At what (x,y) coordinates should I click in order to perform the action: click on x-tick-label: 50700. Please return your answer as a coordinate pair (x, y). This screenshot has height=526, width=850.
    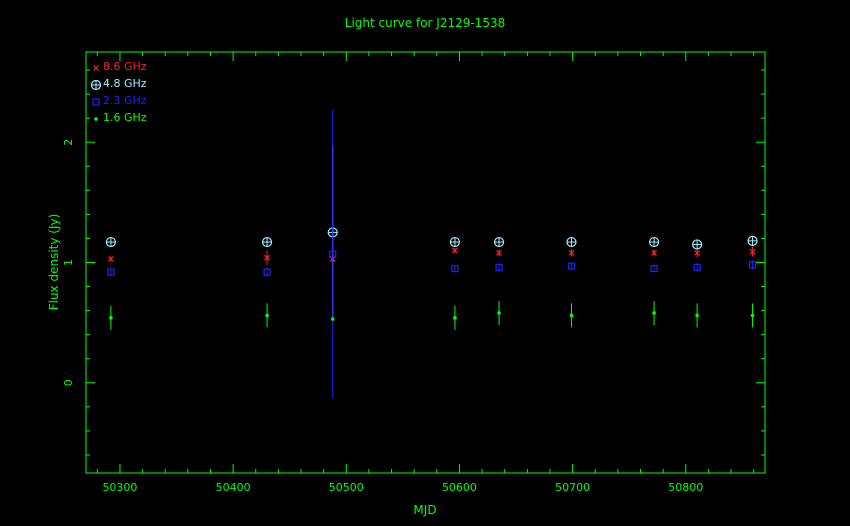
    Looking at the image, I should click on (572, 487).